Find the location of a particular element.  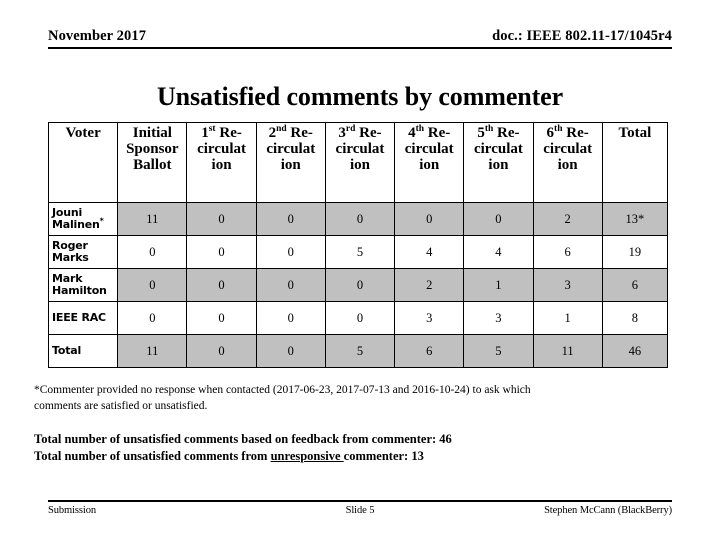

header-doc-number: doc.: IEEE 802.11-17/1045r4 is located at coordinates (582, 36).